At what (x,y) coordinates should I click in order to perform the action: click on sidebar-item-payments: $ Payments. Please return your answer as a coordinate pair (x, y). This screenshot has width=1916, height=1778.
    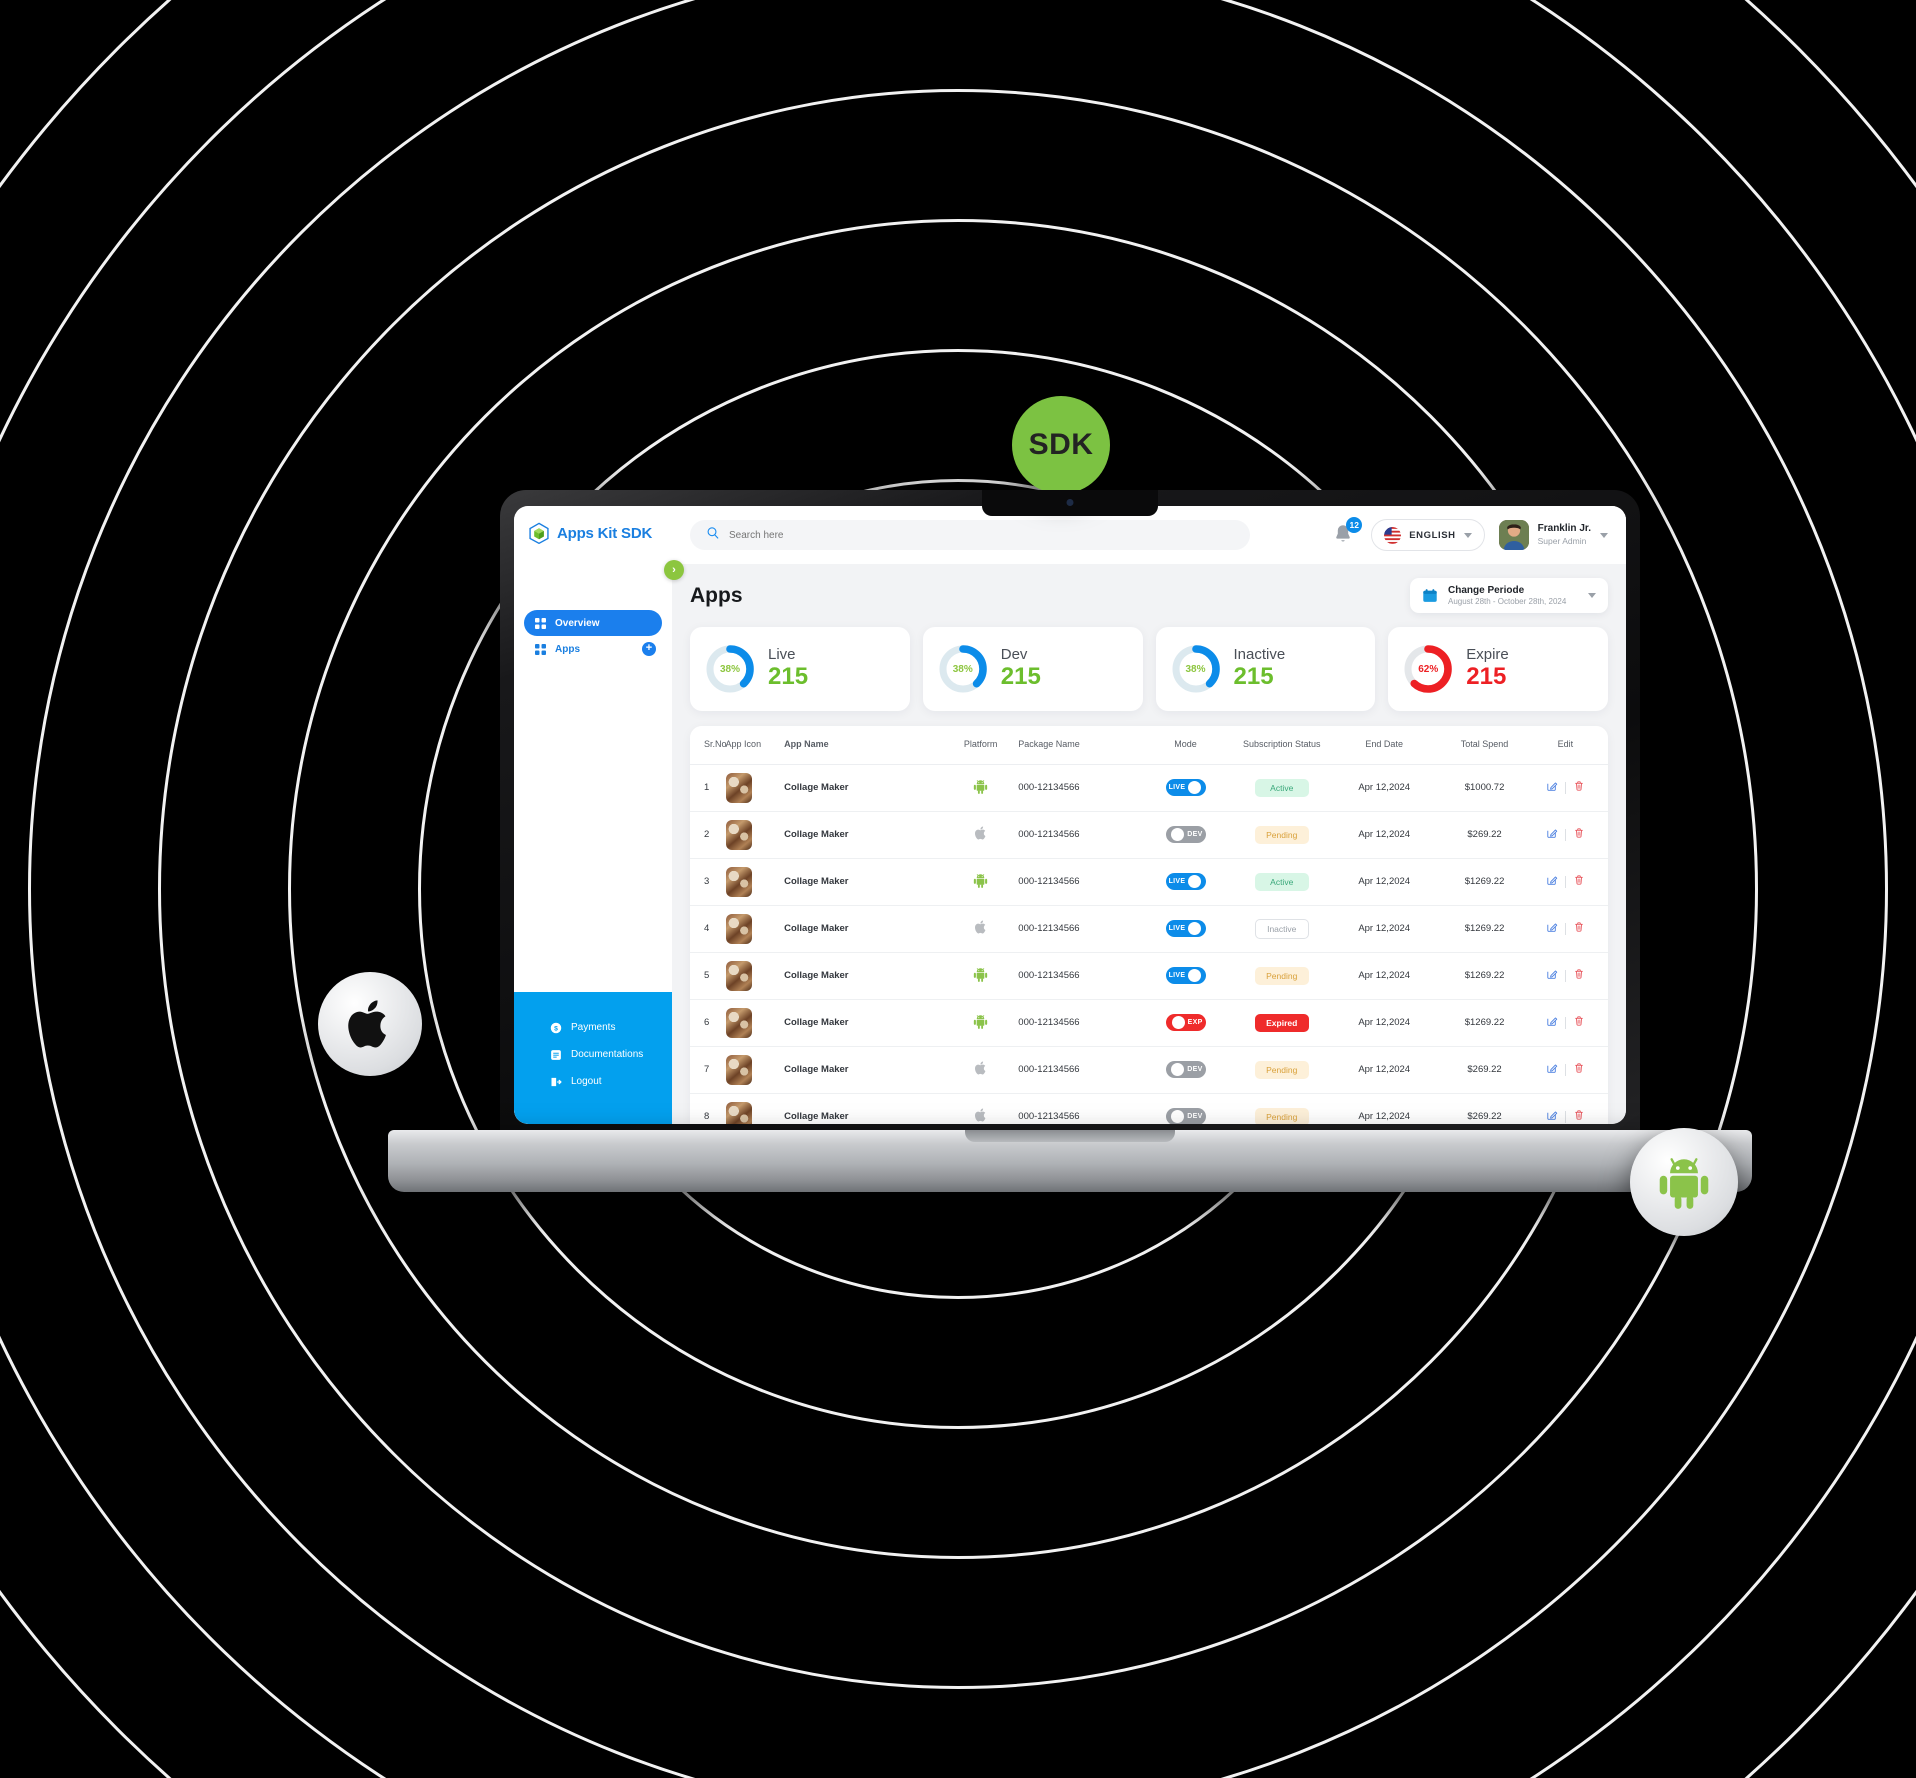
    Looking at the image, I should click on (593, 1027).